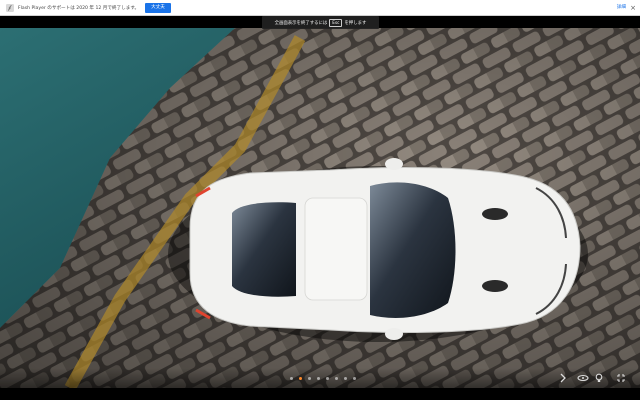 The image size is (640, 400). Describe the element at coordinates (355, 23) in the screenshot. I see `toast-suffix: を押します` at that location.